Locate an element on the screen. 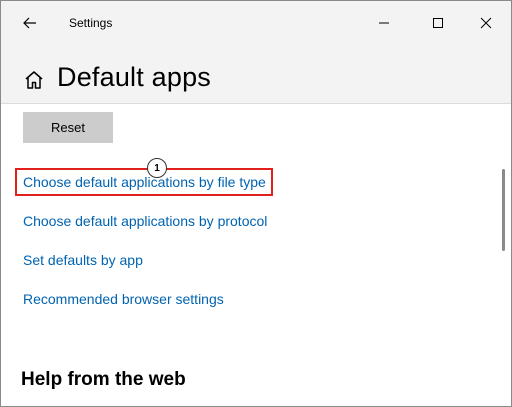 The image size is (512, 407). link-default-apps-by-protocol: Choose default applications by protocol is located at coordinates (145, 221).